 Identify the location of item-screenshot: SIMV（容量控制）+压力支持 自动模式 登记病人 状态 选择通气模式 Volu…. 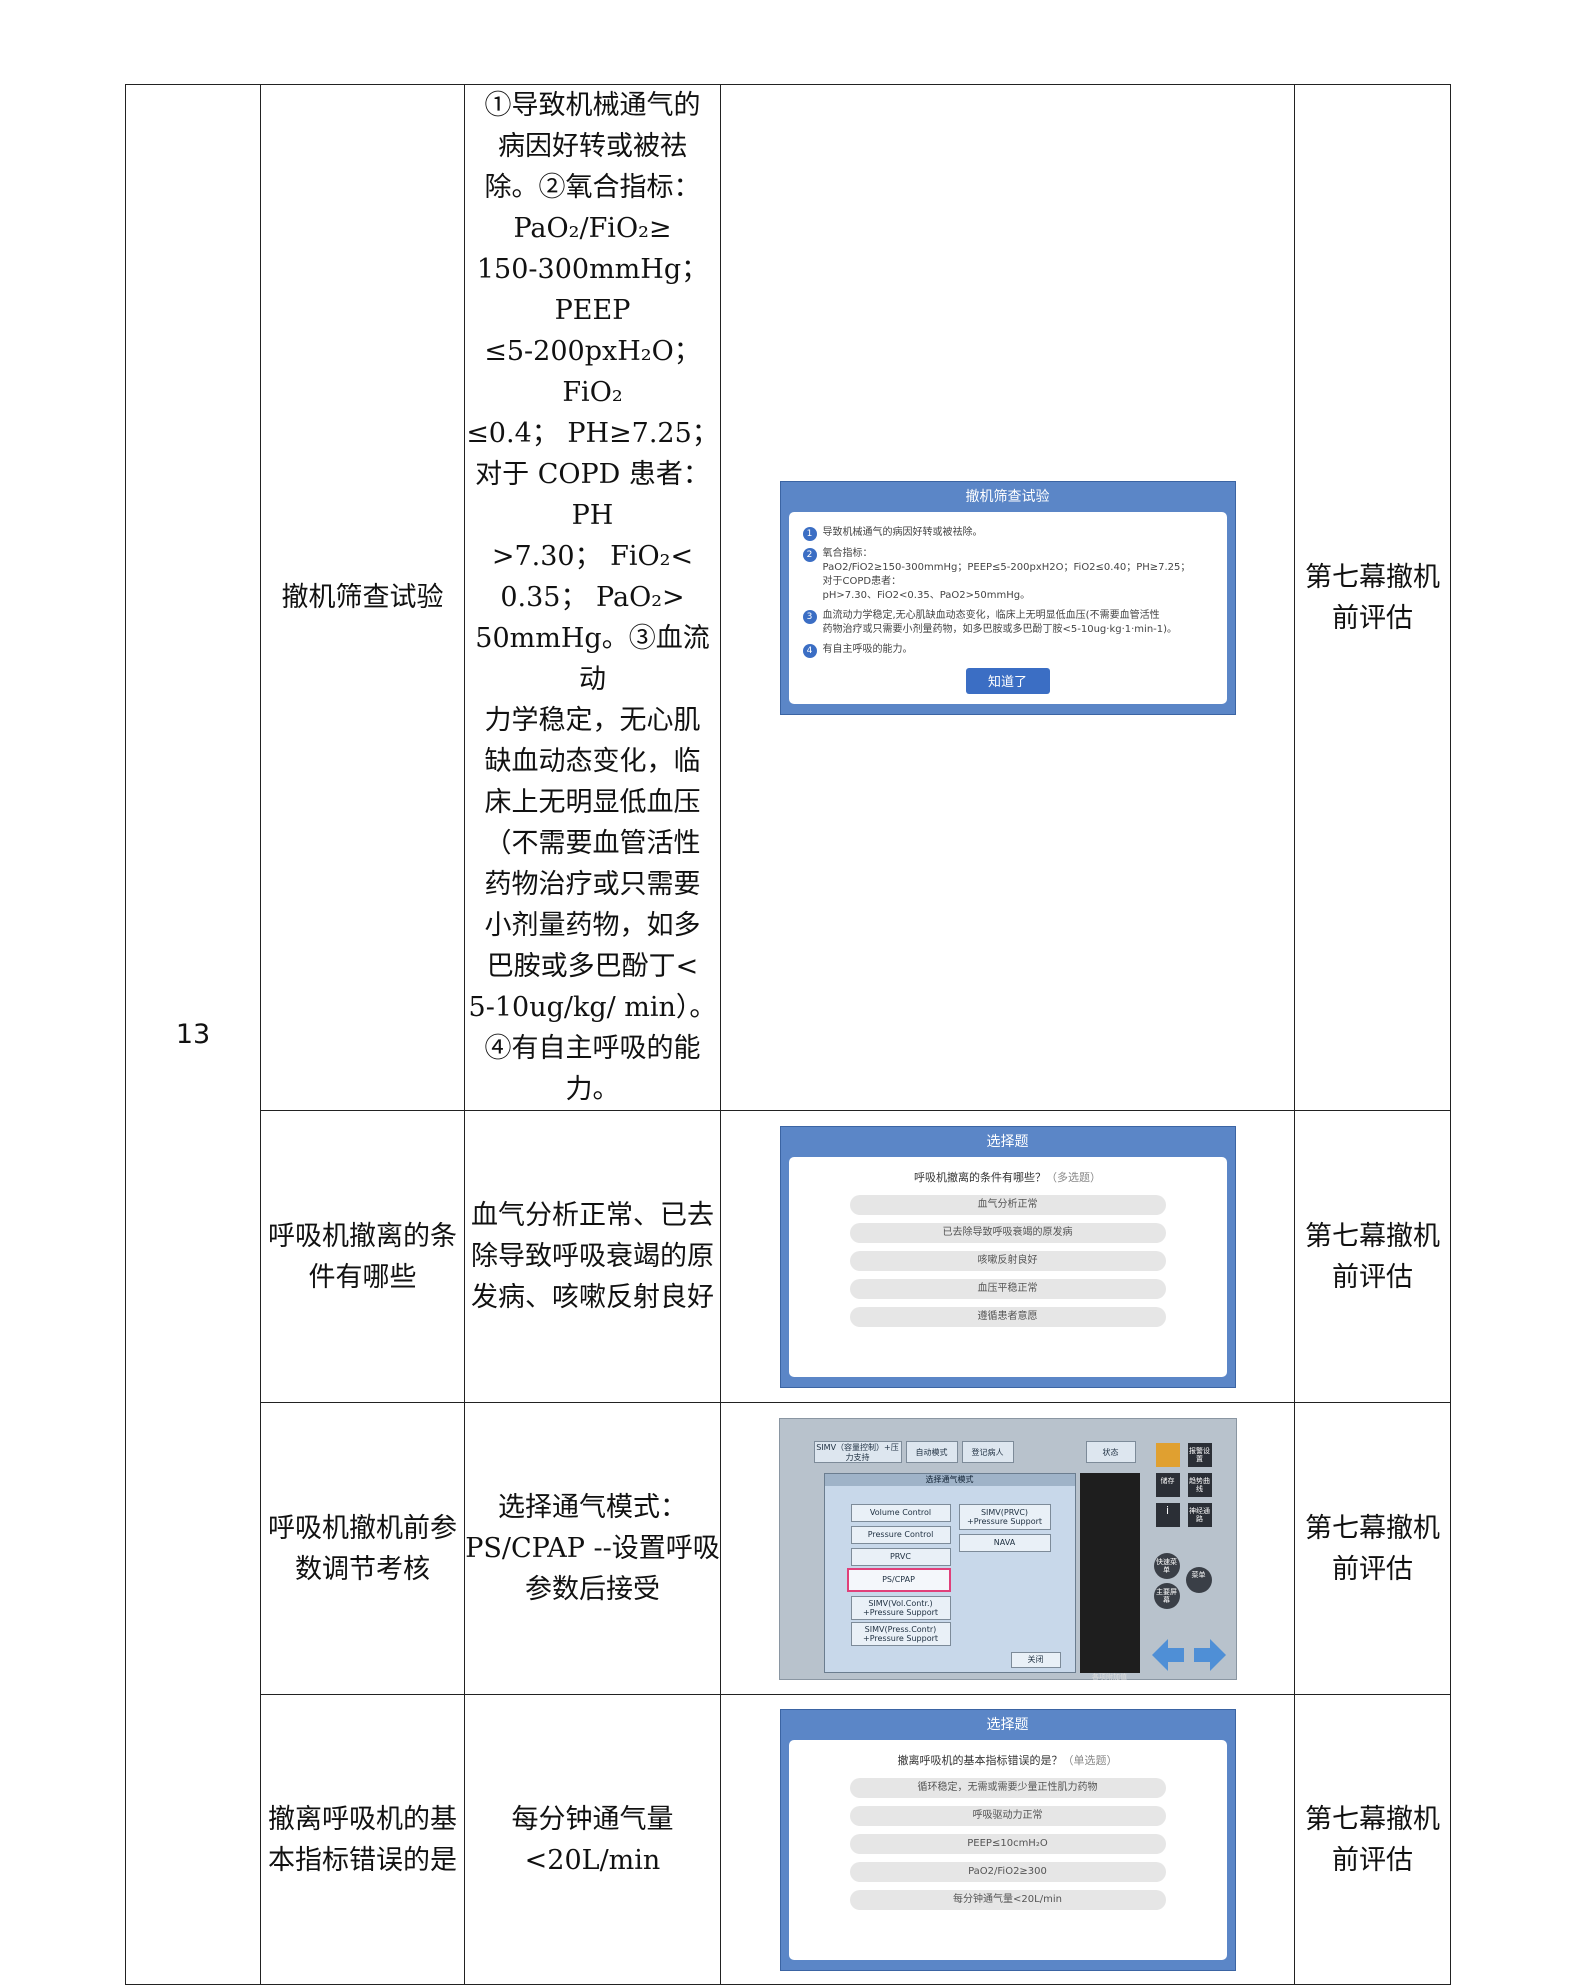
(1007, 1548).